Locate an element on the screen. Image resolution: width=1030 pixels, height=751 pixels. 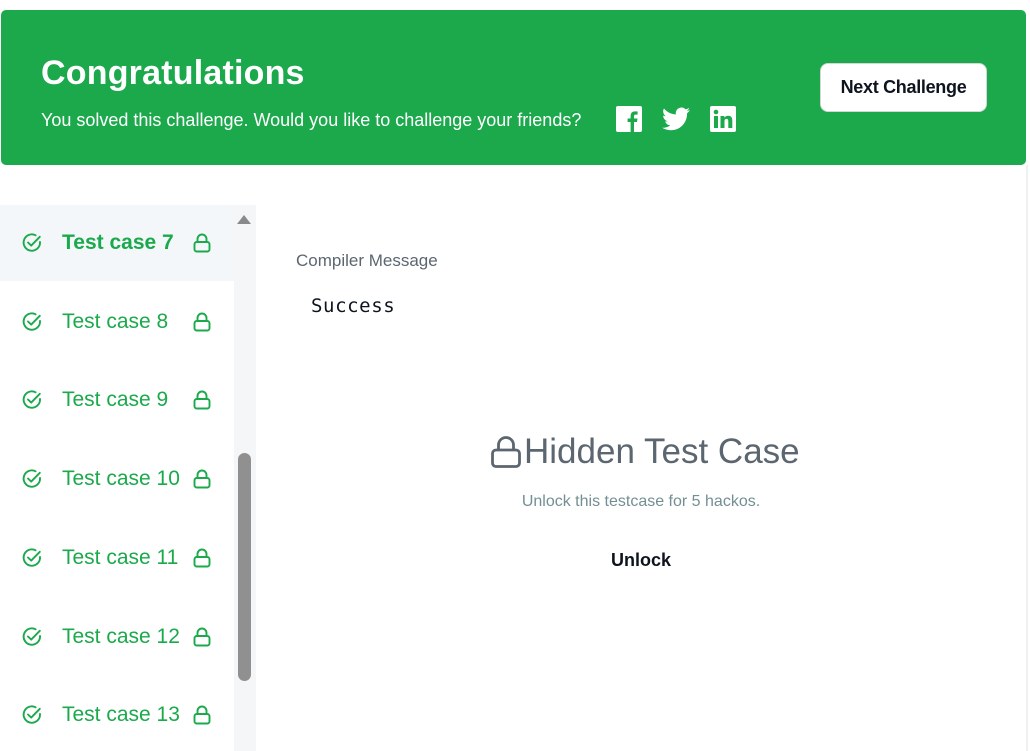
test-case-label: Test case 8 is located at coordinates (115, 321).